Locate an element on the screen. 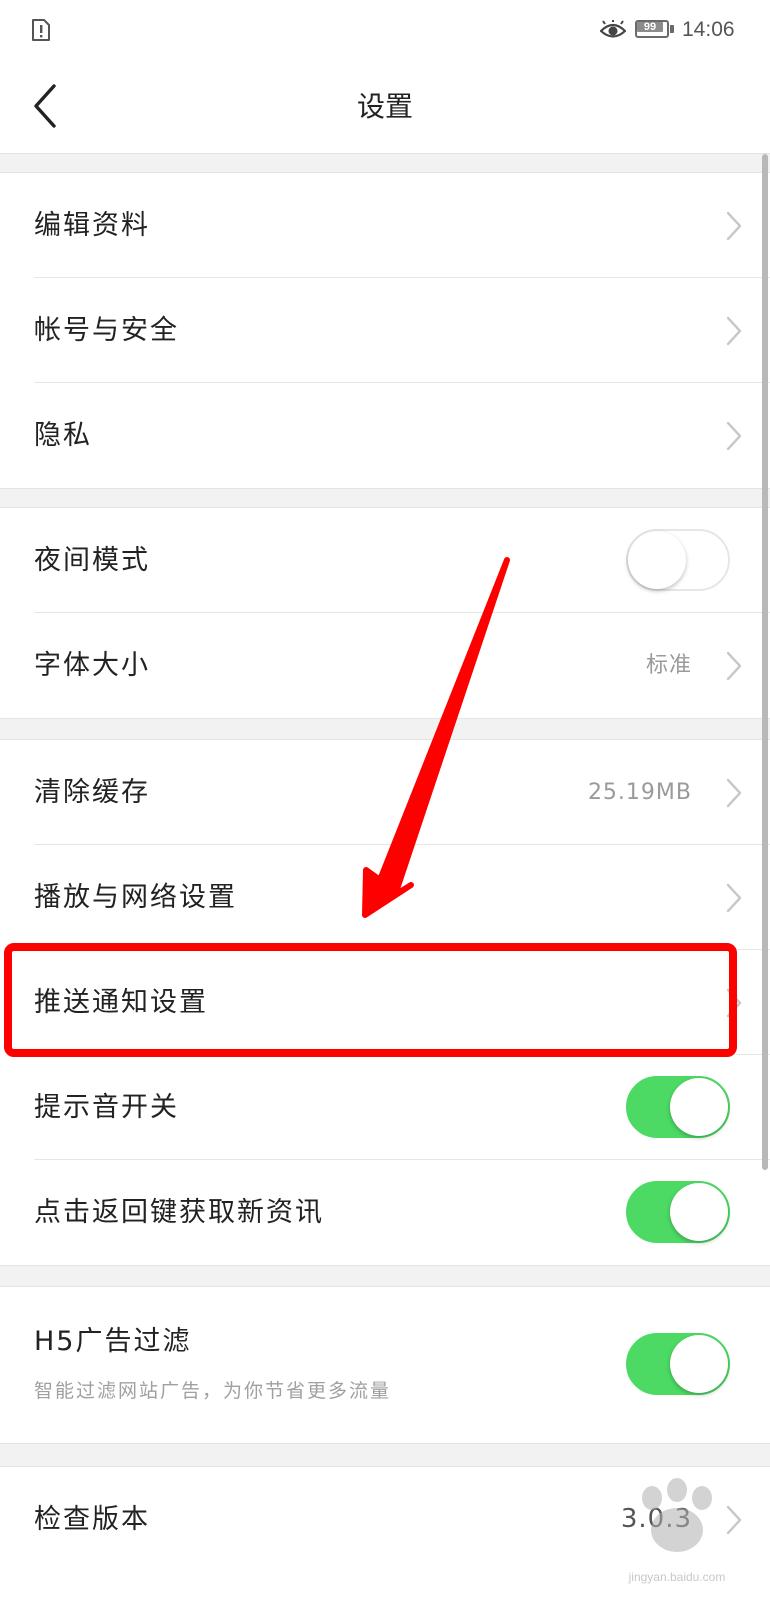 This screenshot has width=770, height=1600. row-label: 清除缓存 is located at coordinates (92, 792).